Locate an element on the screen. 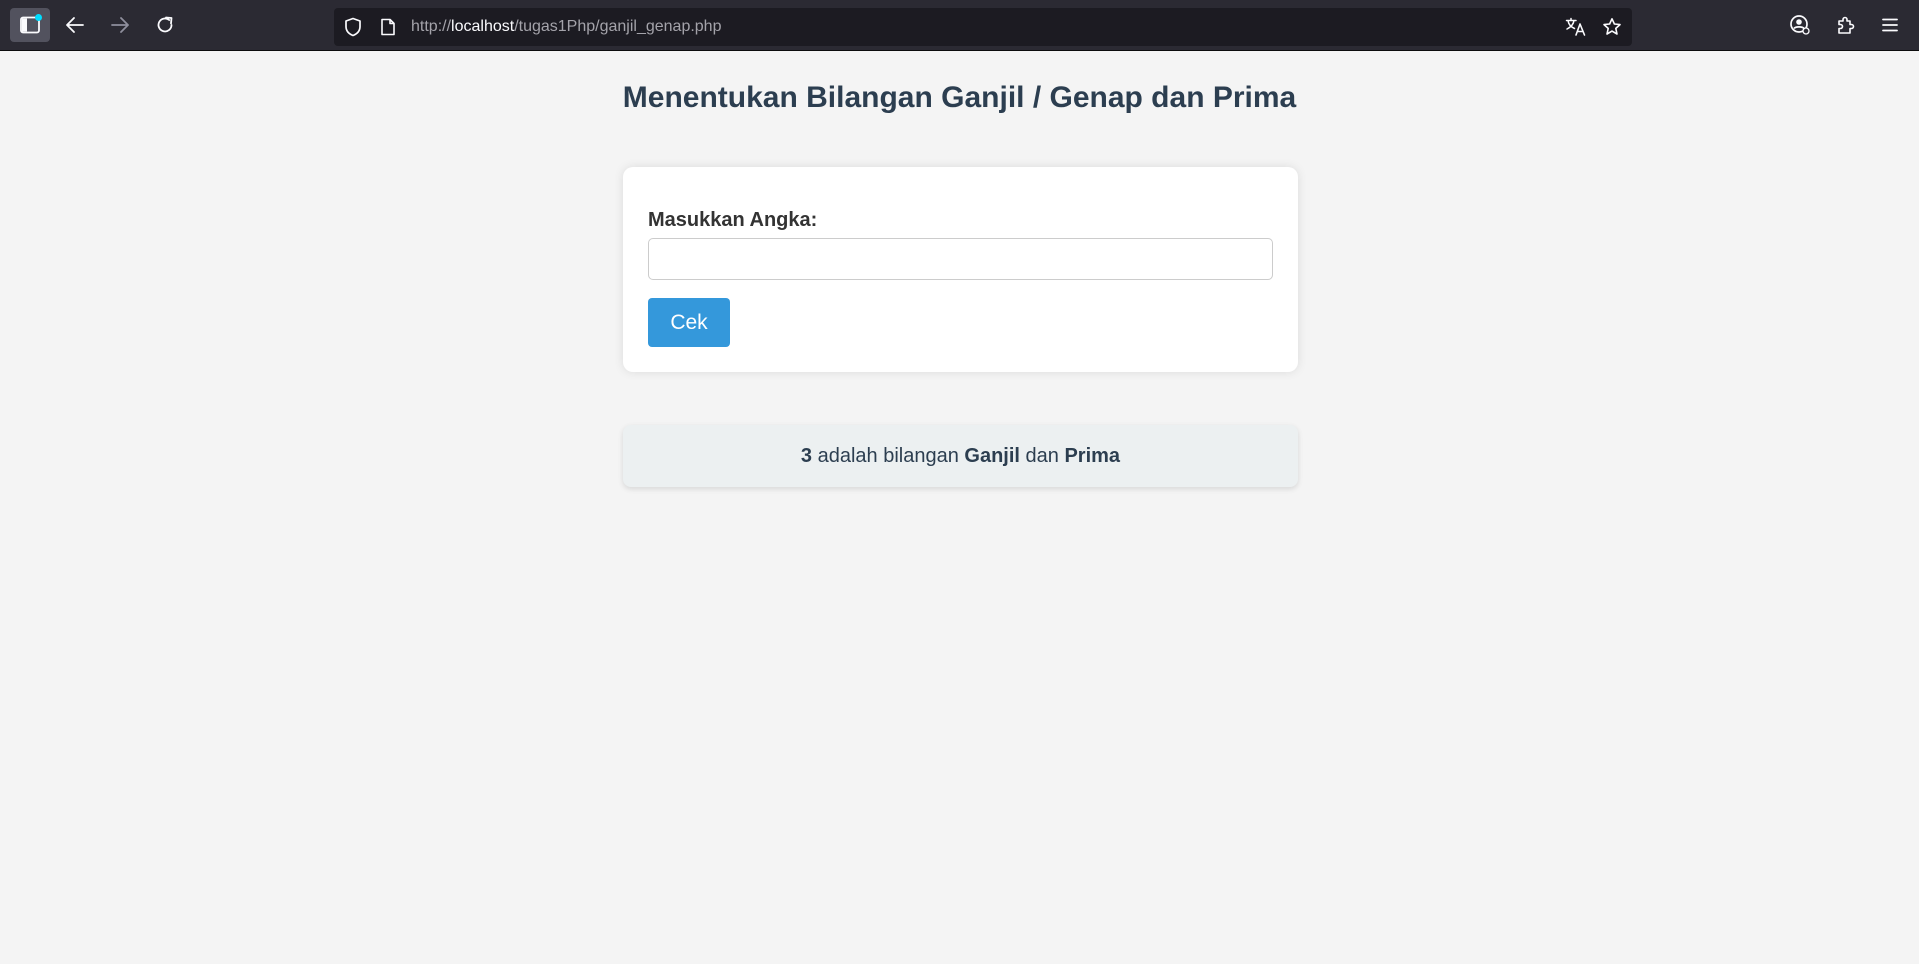  result-text-1: adalah bilangan is located at coordinates (888, 456).